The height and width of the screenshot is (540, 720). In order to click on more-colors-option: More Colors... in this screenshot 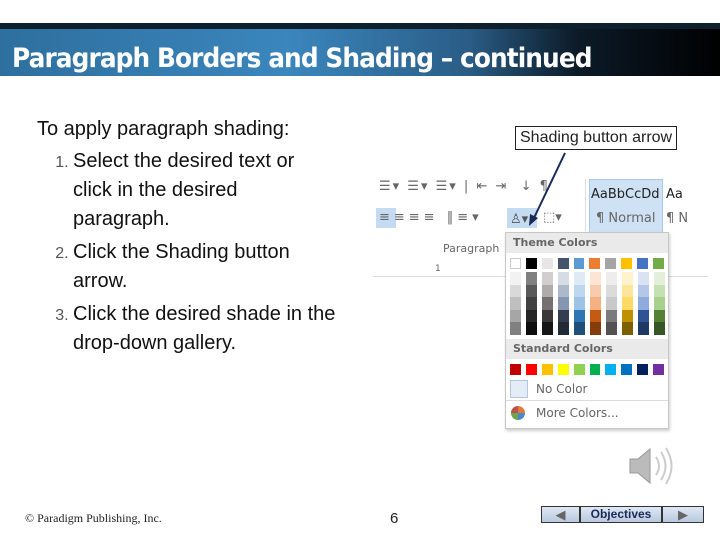, I will do `click(587, 413)`.